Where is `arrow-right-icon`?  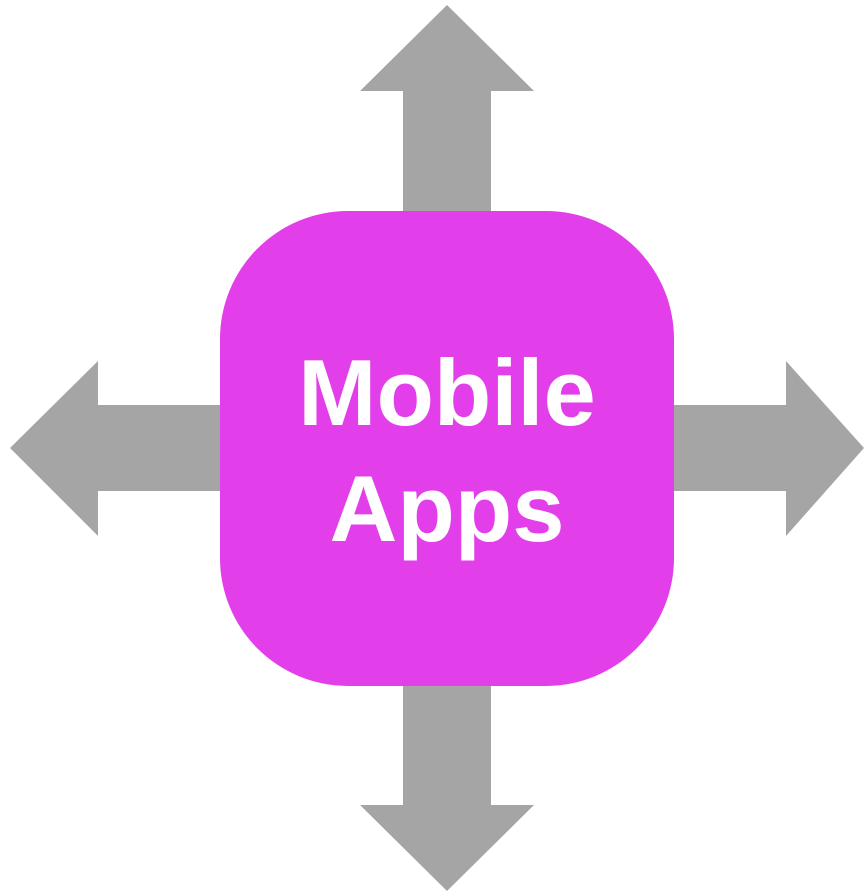 arrow-right-icon is located at coordinates (758, 448).